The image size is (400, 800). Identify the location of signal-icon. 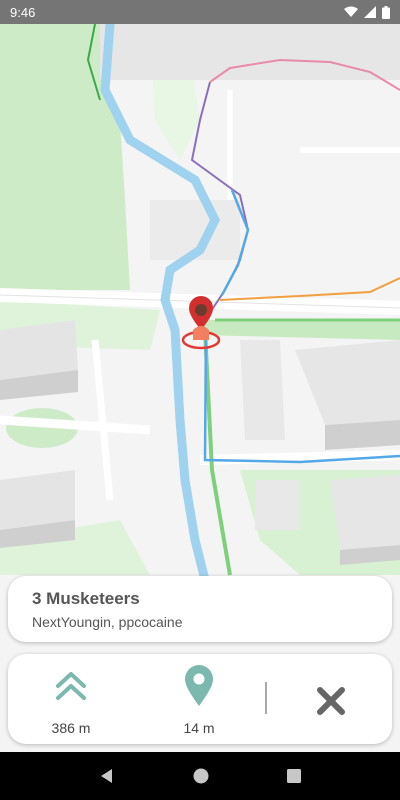
(370, 12).